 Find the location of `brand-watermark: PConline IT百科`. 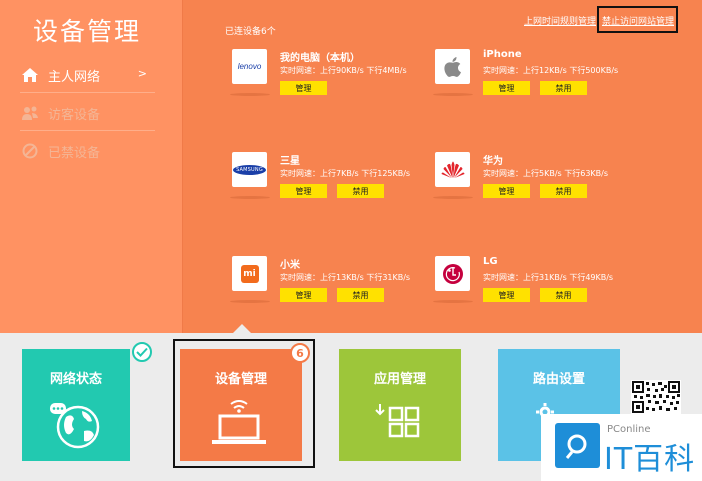

brand-watermark: PConline IT百科 is located at coordinates (621, 447).